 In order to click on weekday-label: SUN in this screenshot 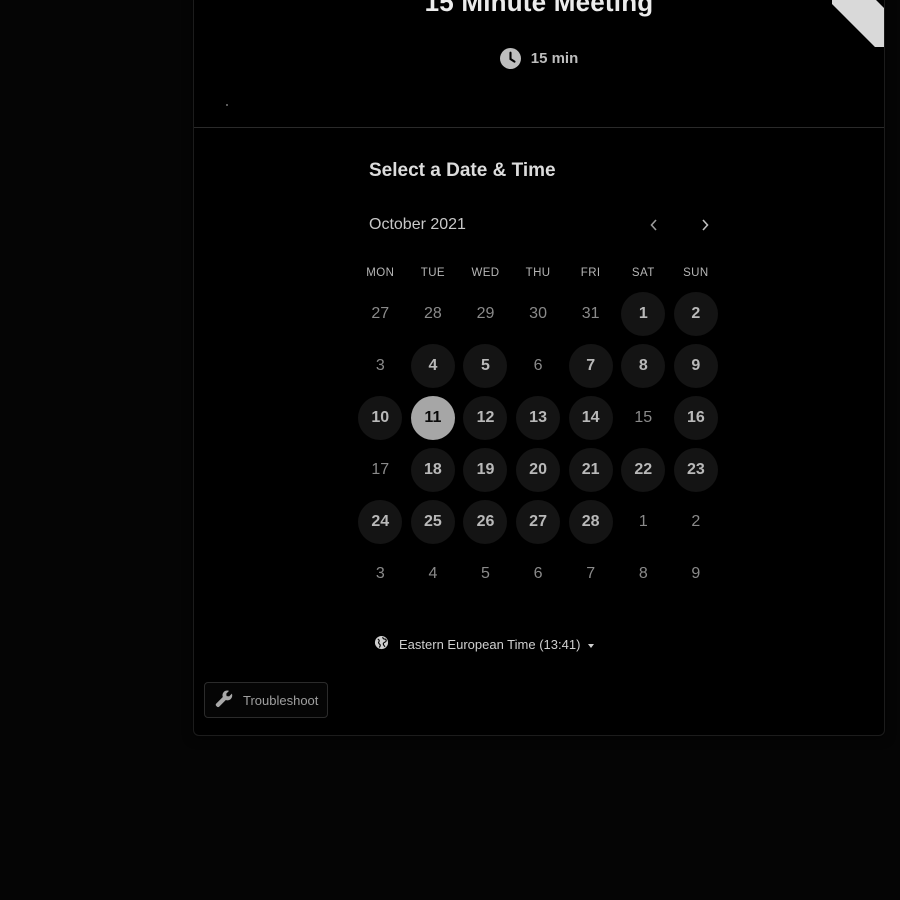, I will do `click(696, 273)`.